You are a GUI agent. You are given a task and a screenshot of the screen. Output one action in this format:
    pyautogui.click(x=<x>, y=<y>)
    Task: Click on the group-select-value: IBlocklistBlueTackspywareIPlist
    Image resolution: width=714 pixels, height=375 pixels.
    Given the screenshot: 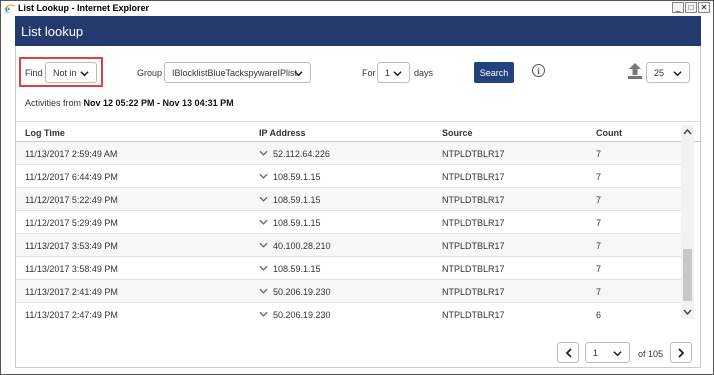 What is the action you would take?
    pyautogui.click(x=235, y=72)
    